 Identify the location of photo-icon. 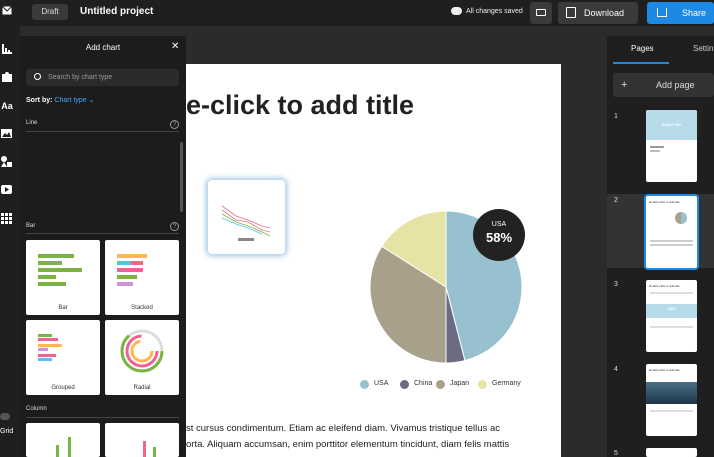
(6, 133).